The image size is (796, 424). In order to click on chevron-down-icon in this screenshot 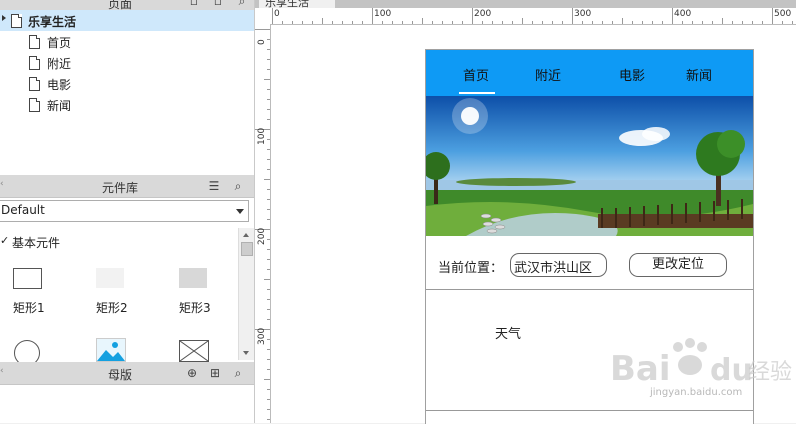, I will do `click(240, 211)`.